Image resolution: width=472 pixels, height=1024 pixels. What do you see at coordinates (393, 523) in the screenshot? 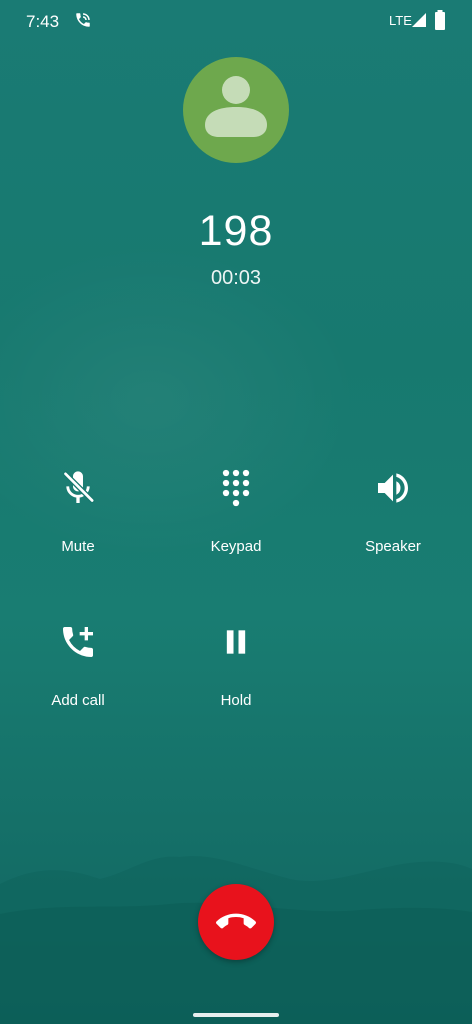
I see `speaker-button: Speaker` at bounding box center [393, 523].